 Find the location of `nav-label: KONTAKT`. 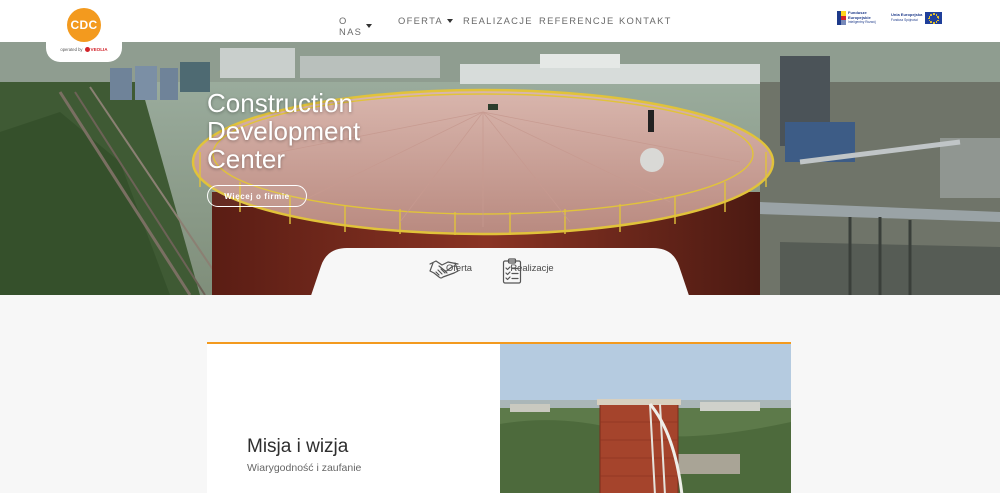

nav-label: KONTAKT is located at coordinates (645, 20).